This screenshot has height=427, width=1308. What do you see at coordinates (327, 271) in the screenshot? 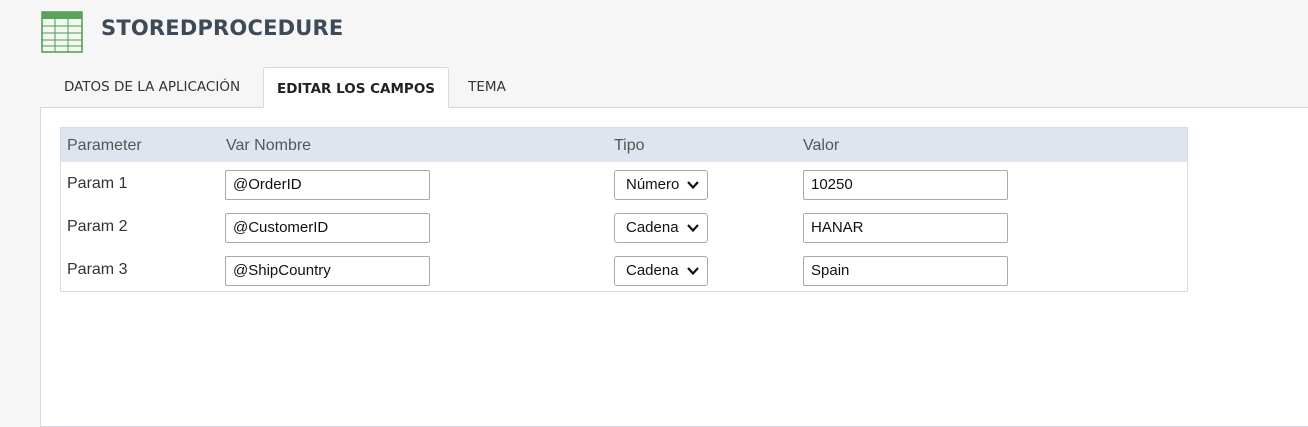
I see `var-nombre-input: @ShipCountry` at bounding box center [327, 271].